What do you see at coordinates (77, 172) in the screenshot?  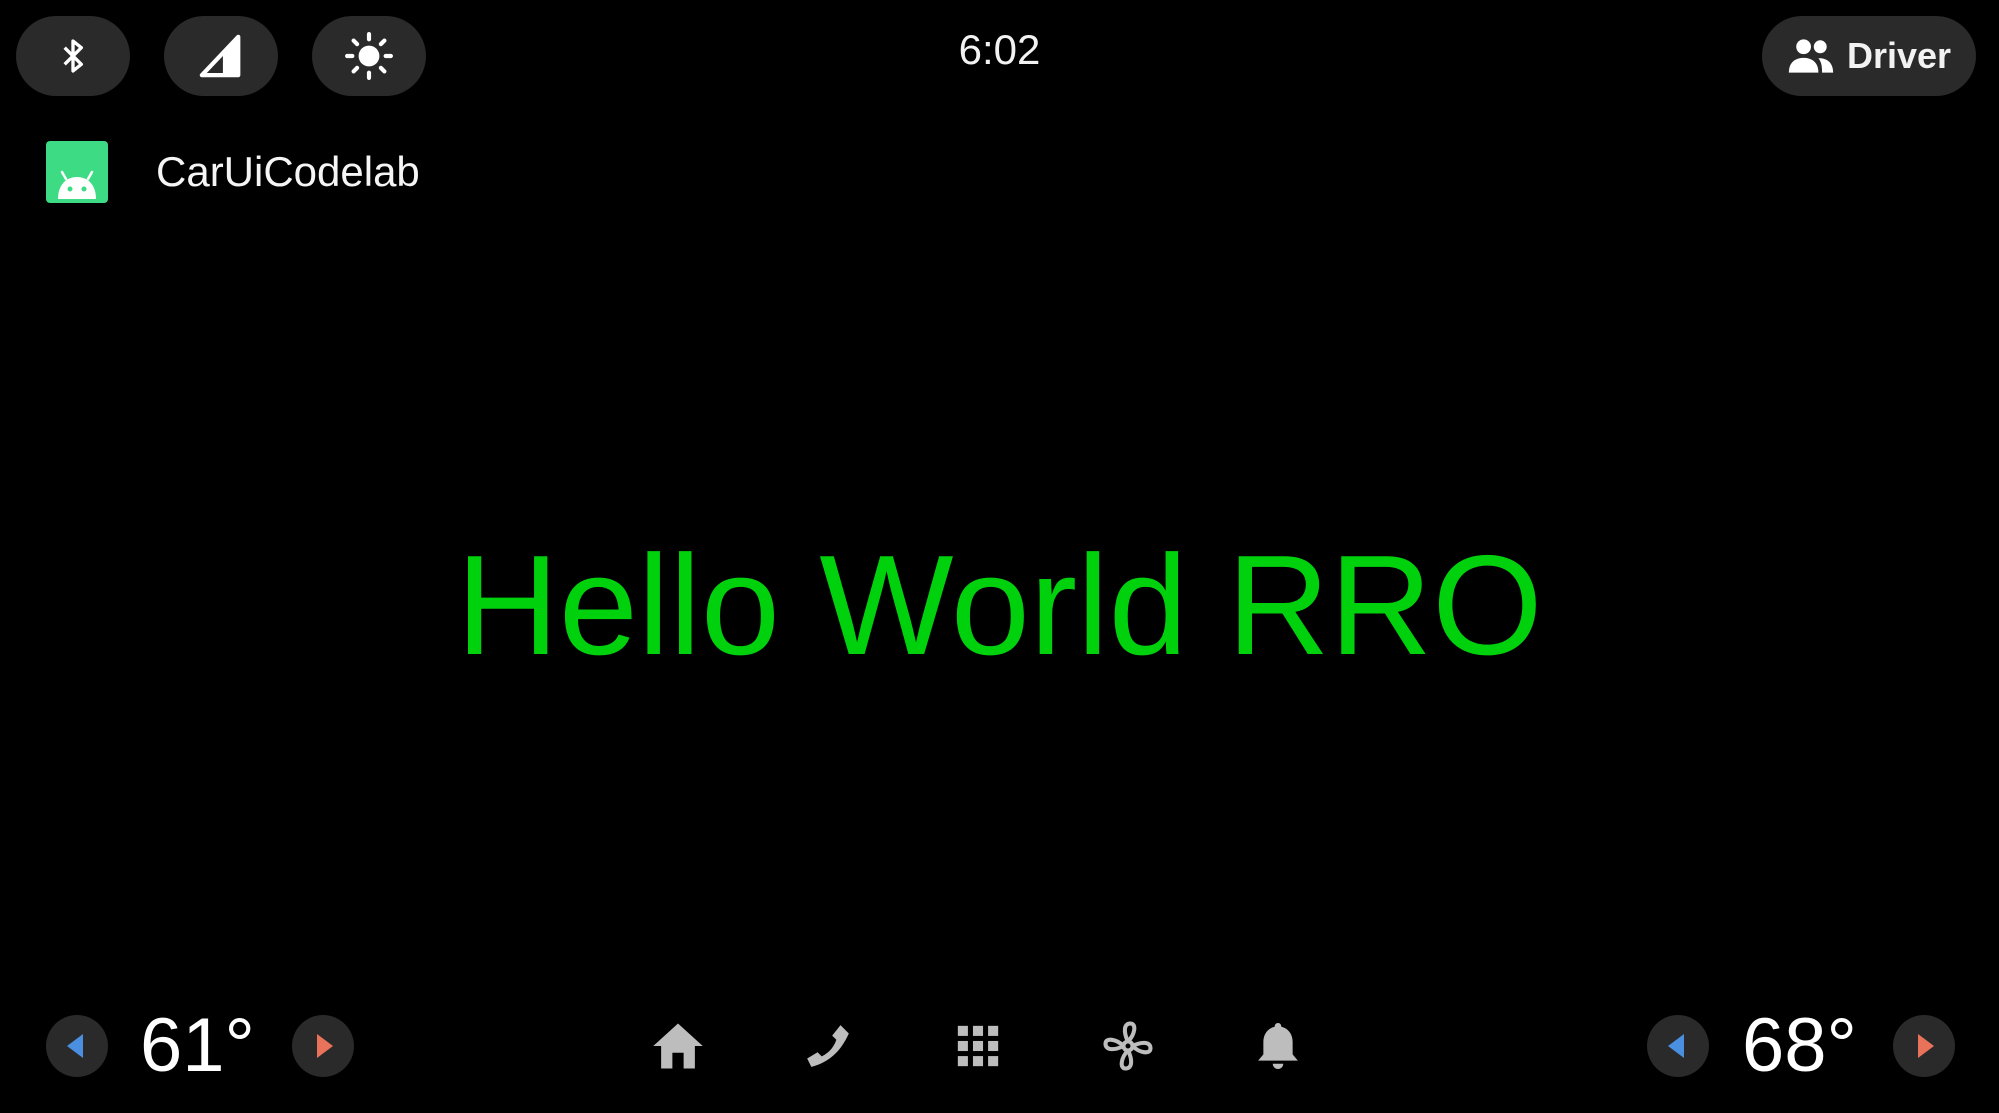 I see `android-icon` at bounding box center [77, 172].